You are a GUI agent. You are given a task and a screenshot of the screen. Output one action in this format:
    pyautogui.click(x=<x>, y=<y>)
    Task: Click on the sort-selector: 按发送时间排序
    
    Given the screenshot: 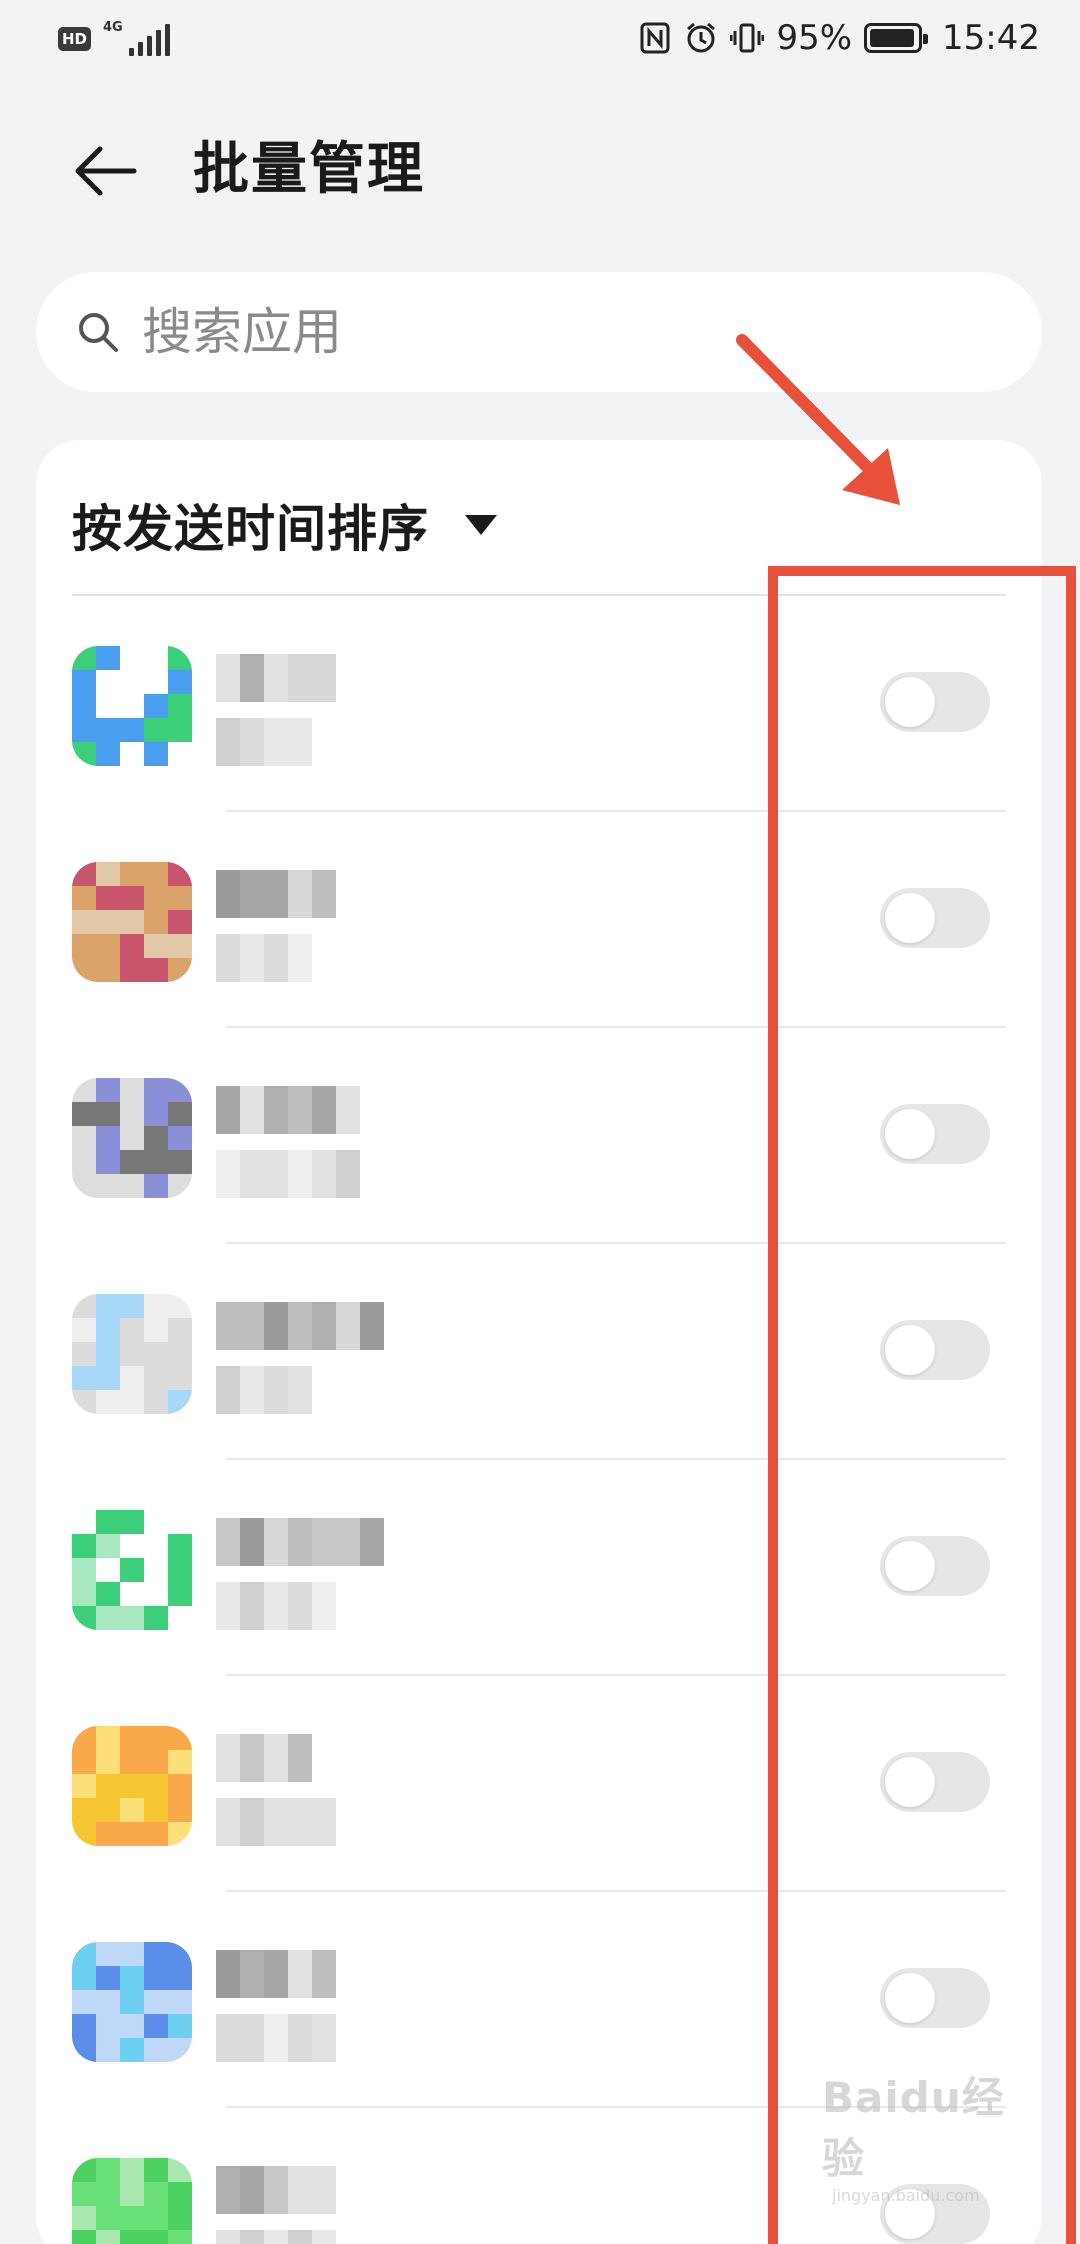 What is the action you would take?
    pyautogui.click(x=284, y=525)
    